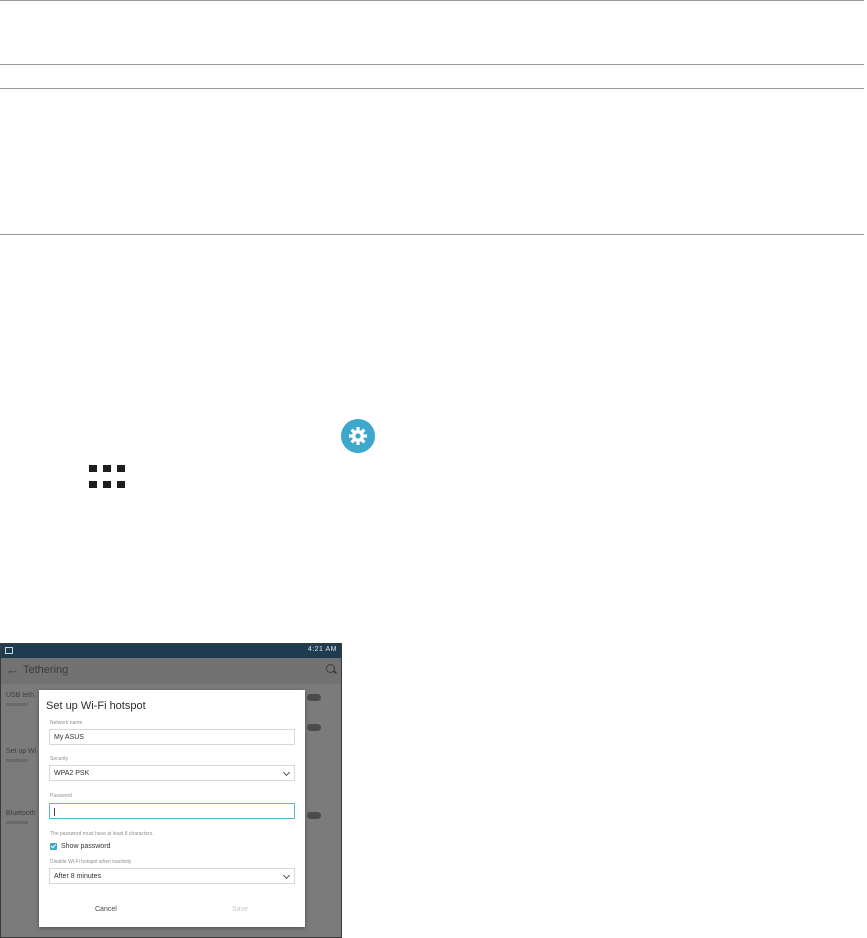 Image resolution: width=867 pixels, height=938 pixels. I want to click on wifi-toggle, so click(314, 727).